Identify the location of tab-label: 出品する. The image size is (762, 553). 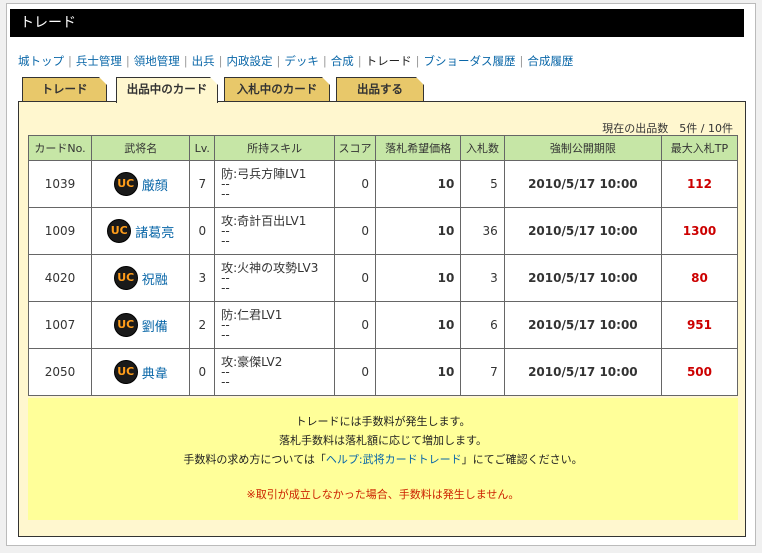
(380, 89).